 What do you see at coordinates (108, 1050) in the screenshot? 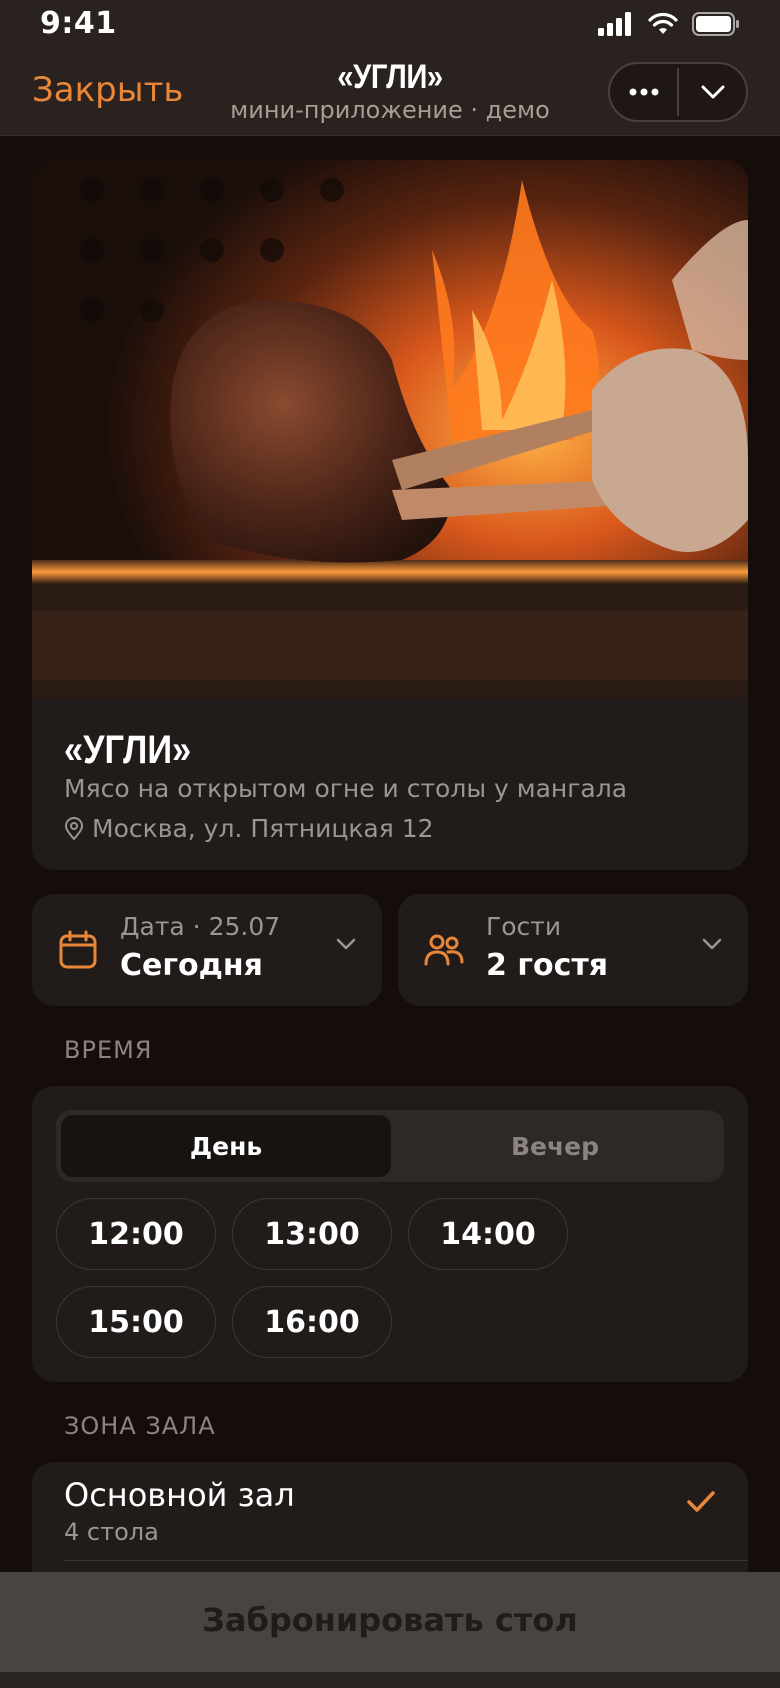
I see `time-section-label: ВРЕМЯ` at bounding box center [108, 1050].